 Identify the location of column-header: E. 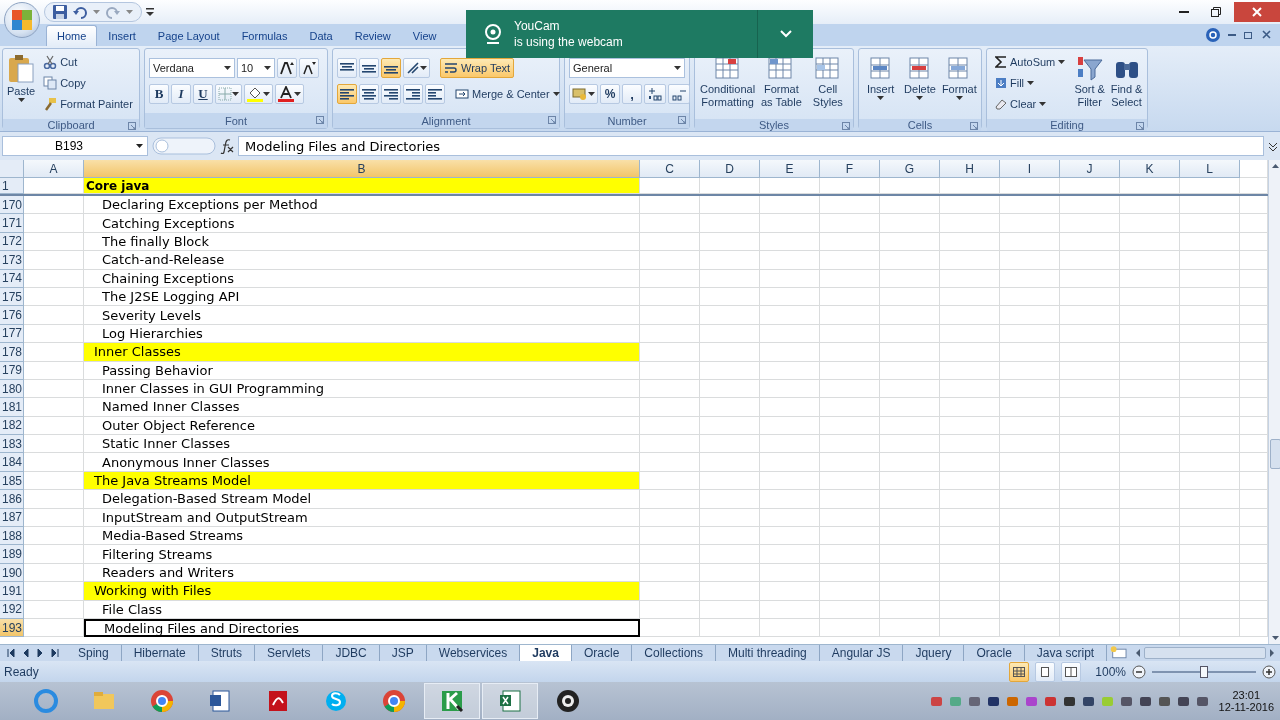
(790, 169).